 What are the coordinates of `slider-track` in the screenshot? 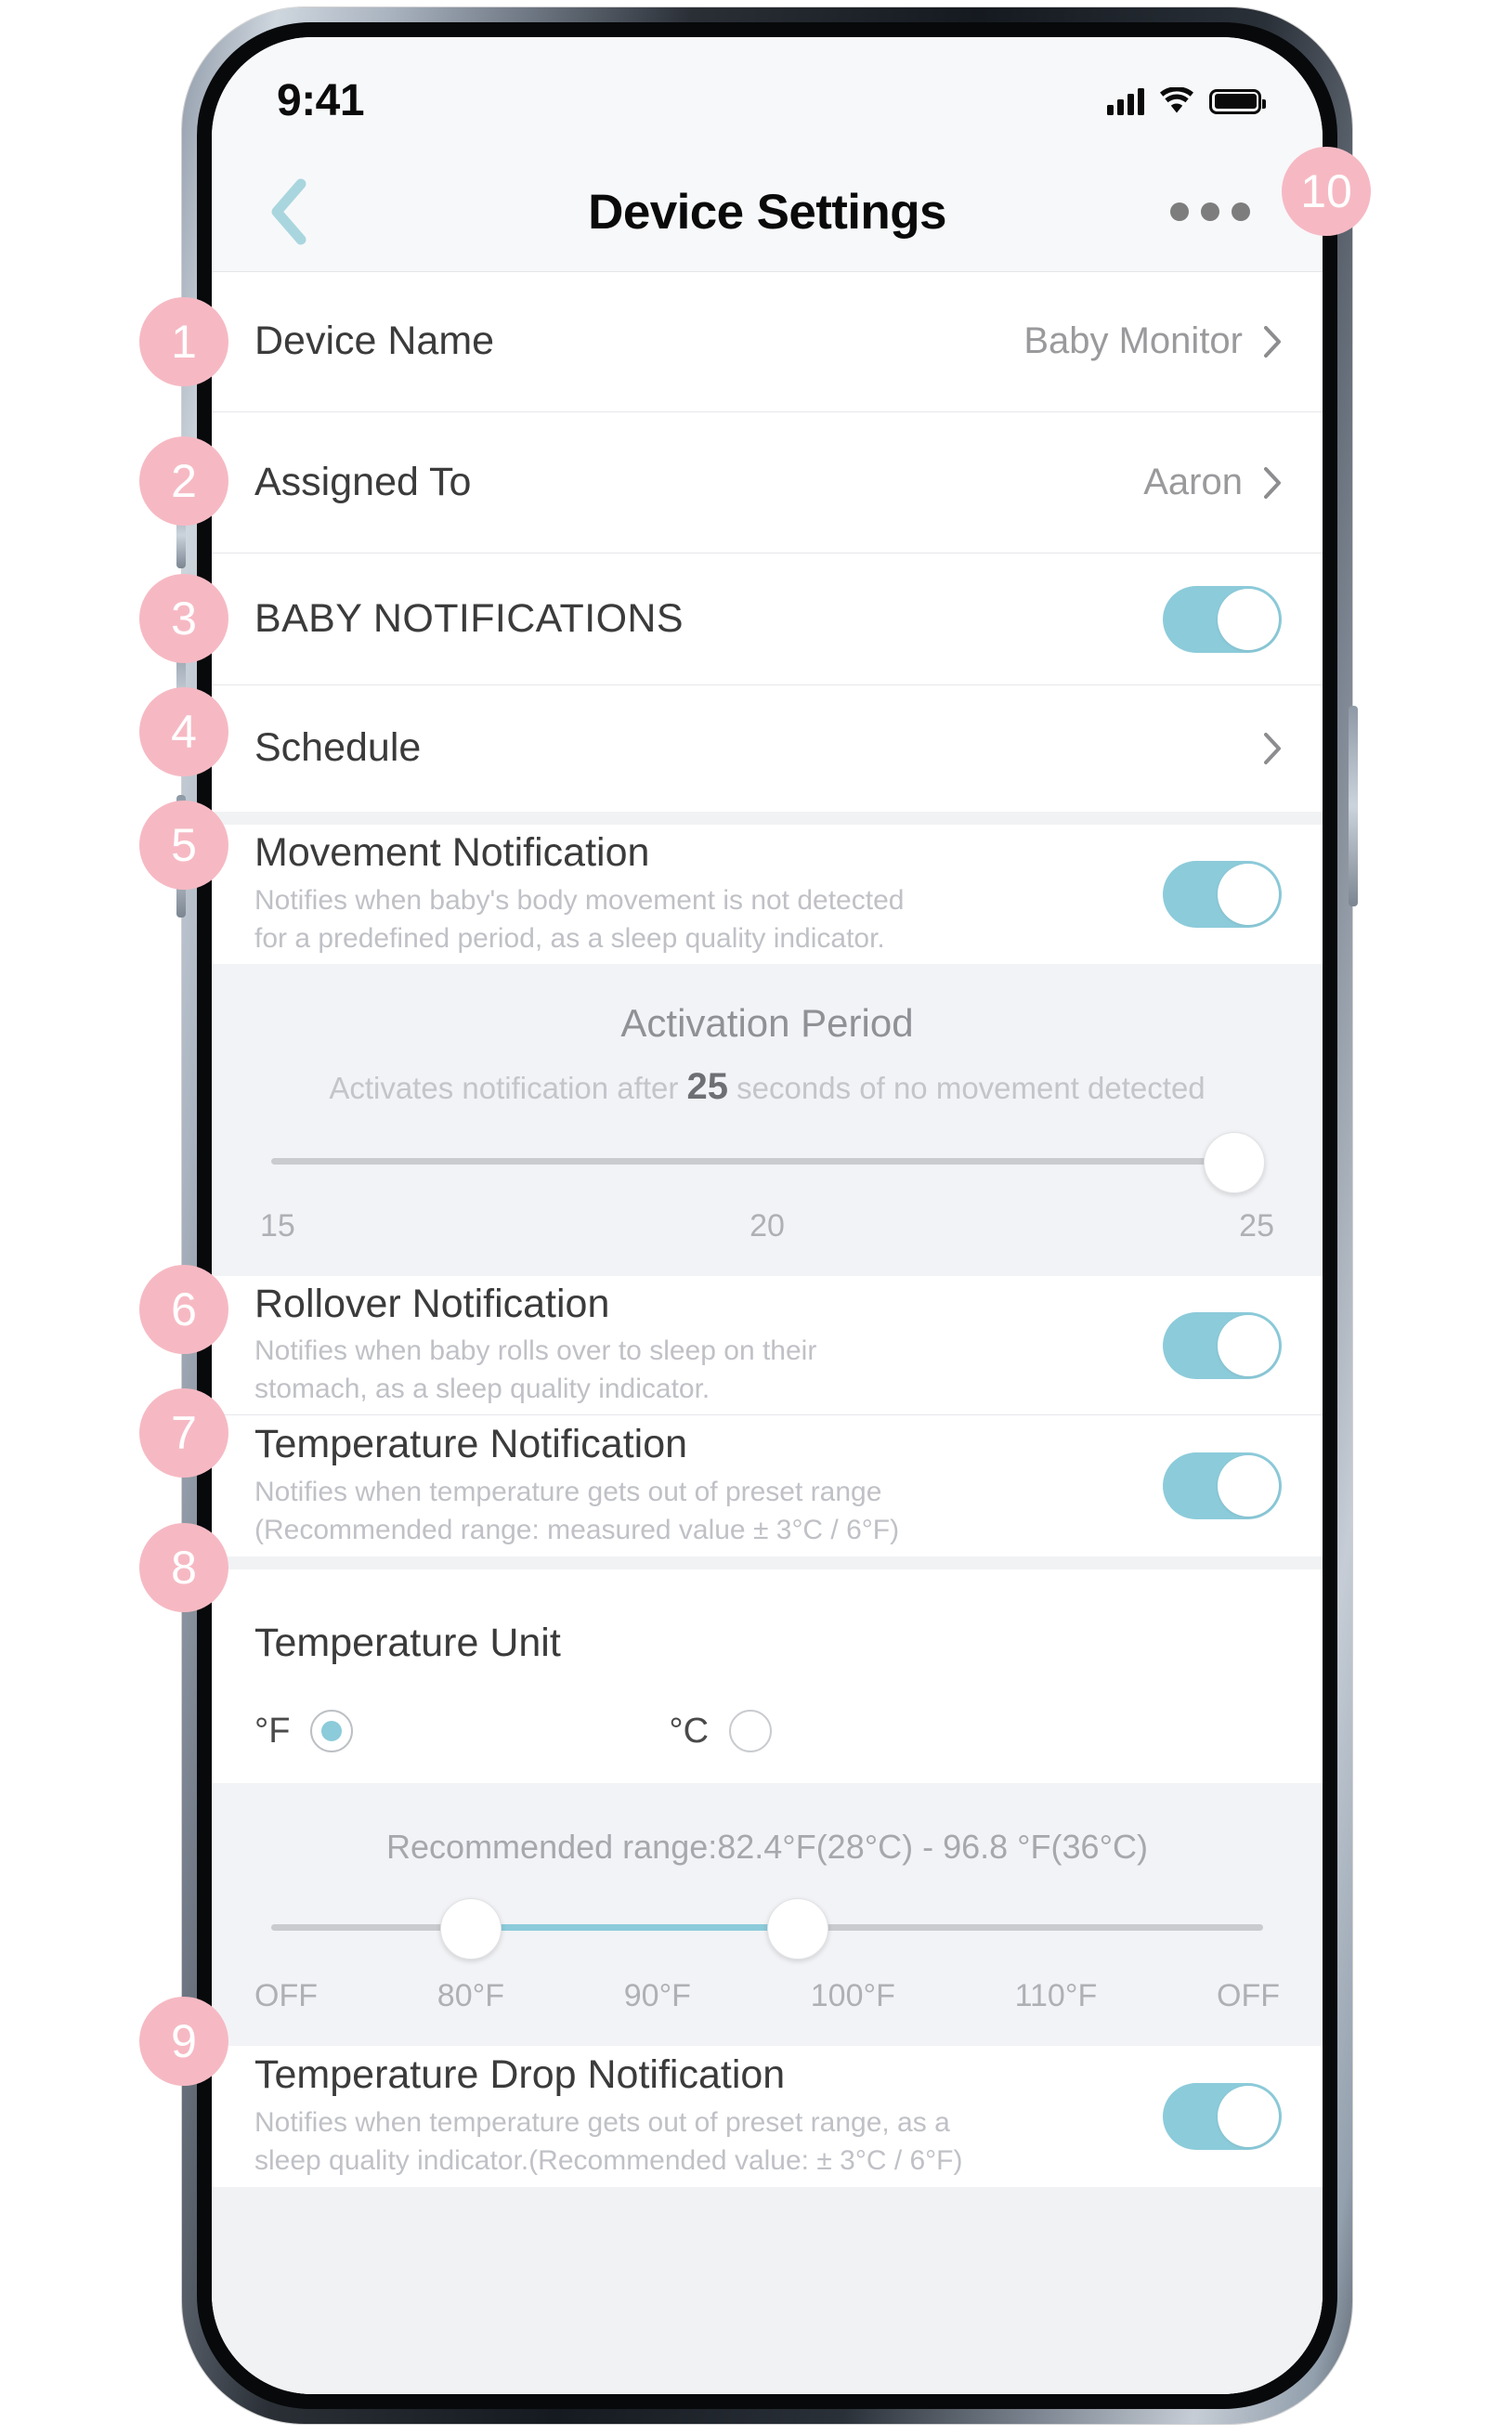 It's located at (767, 1161).